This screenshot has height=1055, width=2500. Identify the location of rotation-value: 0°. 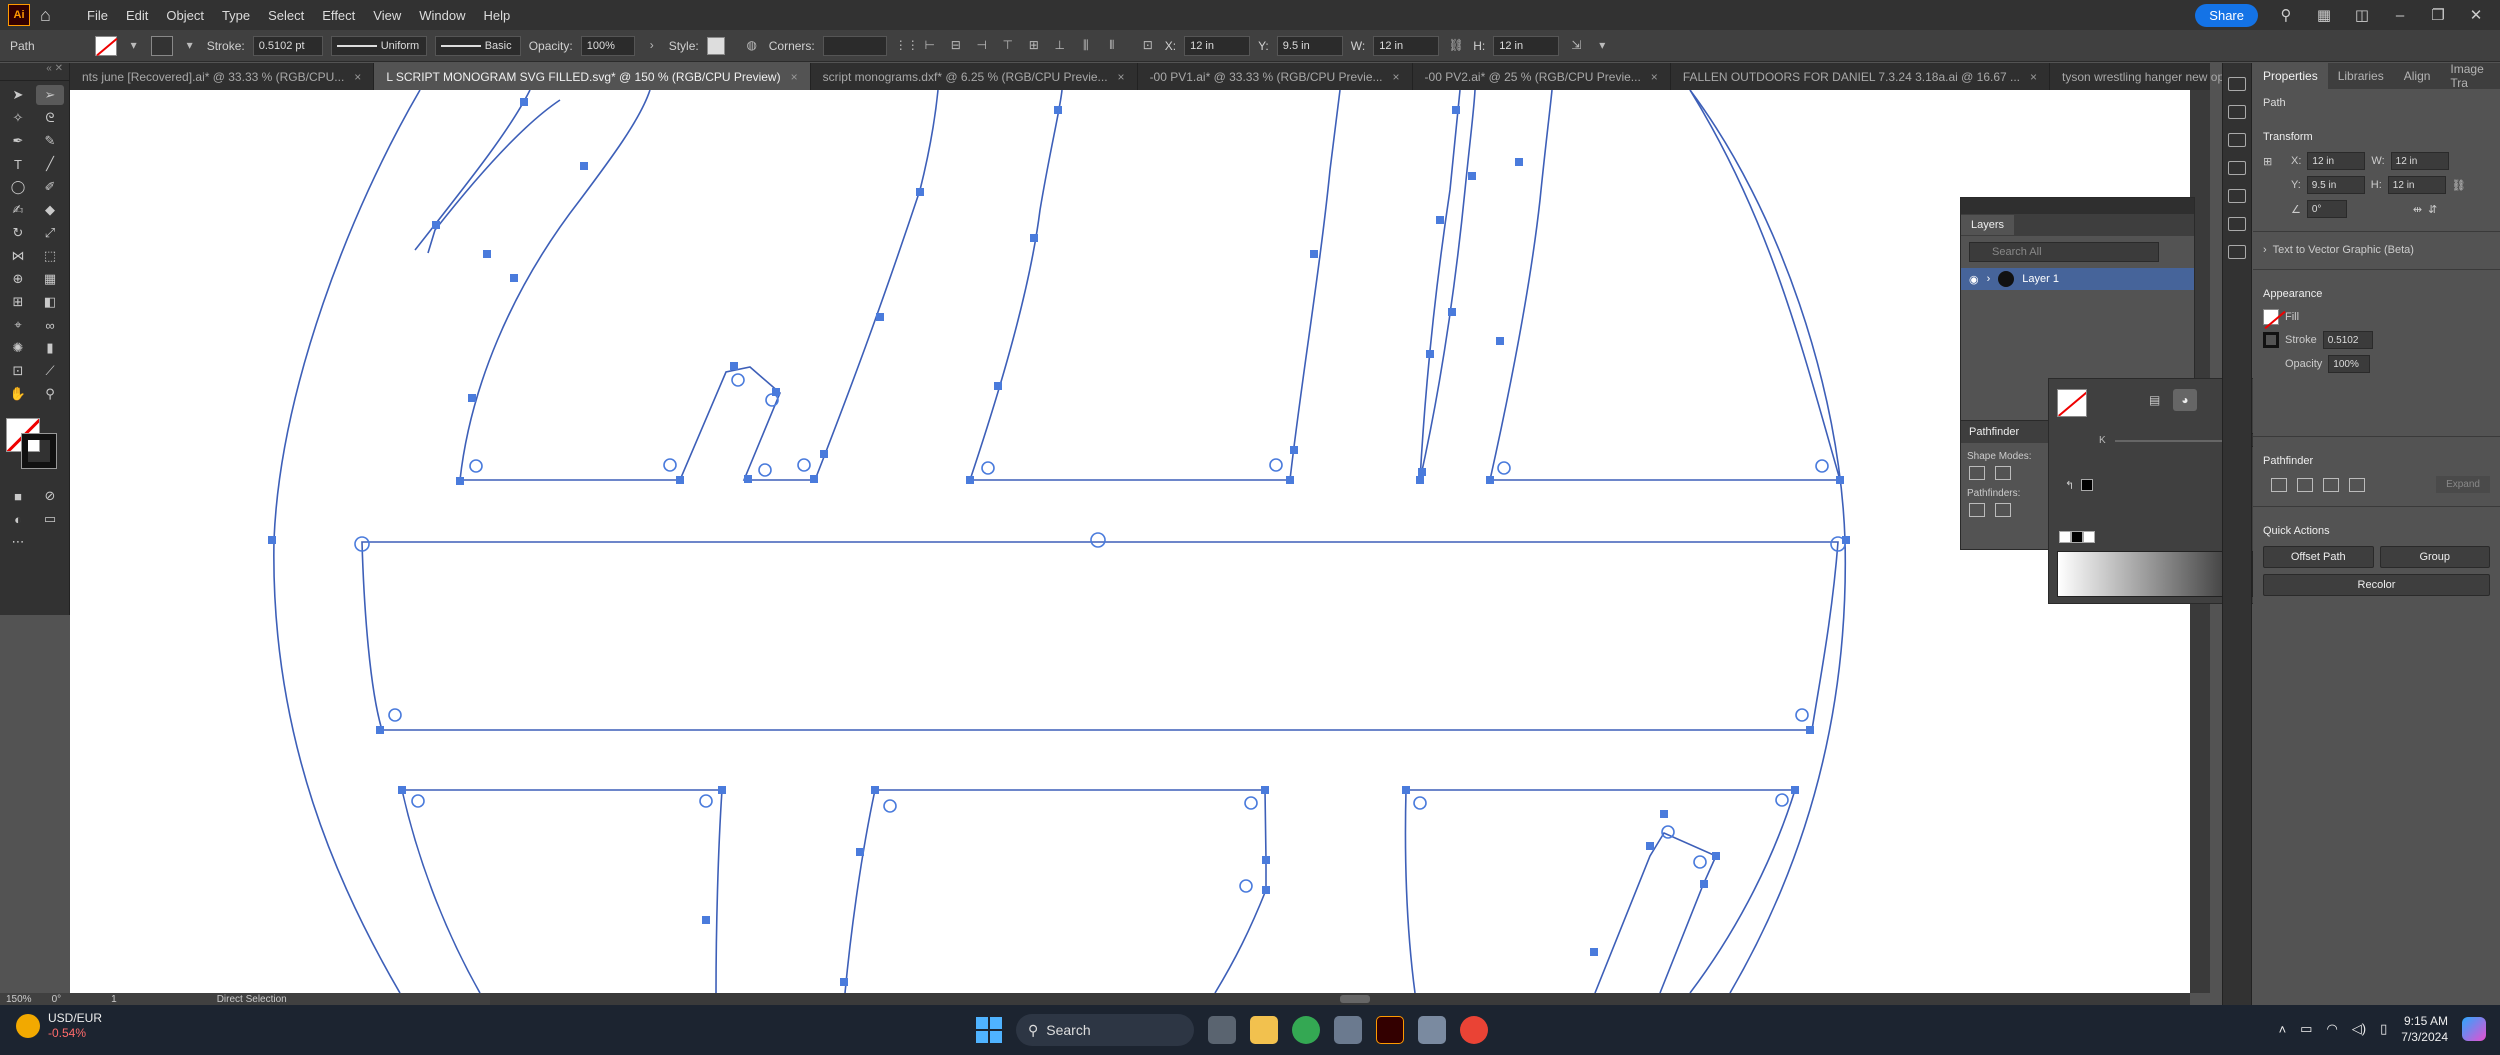
(57, 999).